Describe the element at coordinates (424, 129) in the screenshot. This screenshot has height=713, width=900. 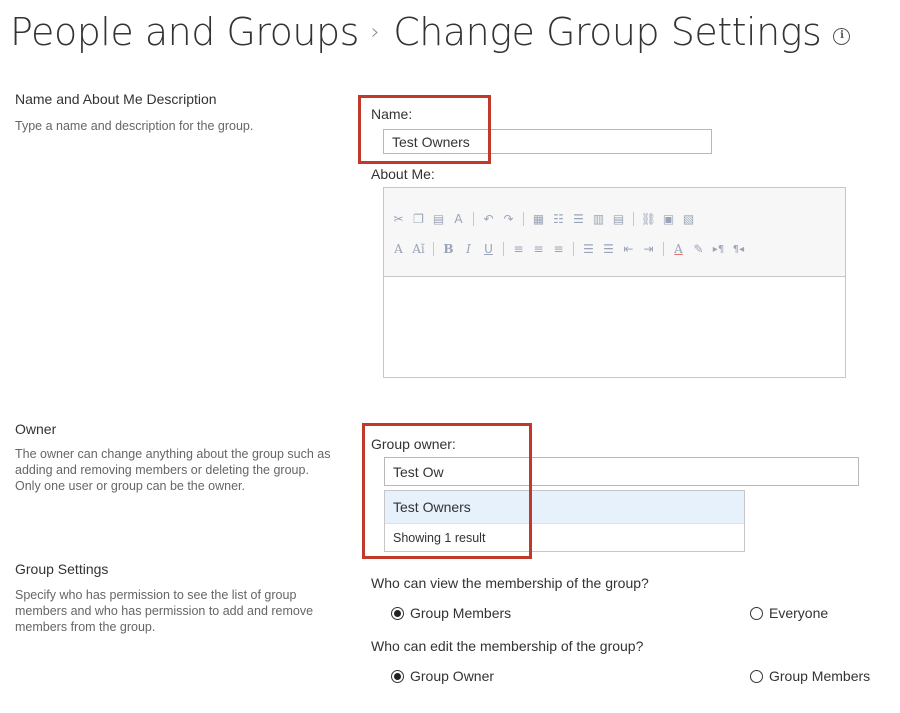
I see `name-highlight-box` at that location.